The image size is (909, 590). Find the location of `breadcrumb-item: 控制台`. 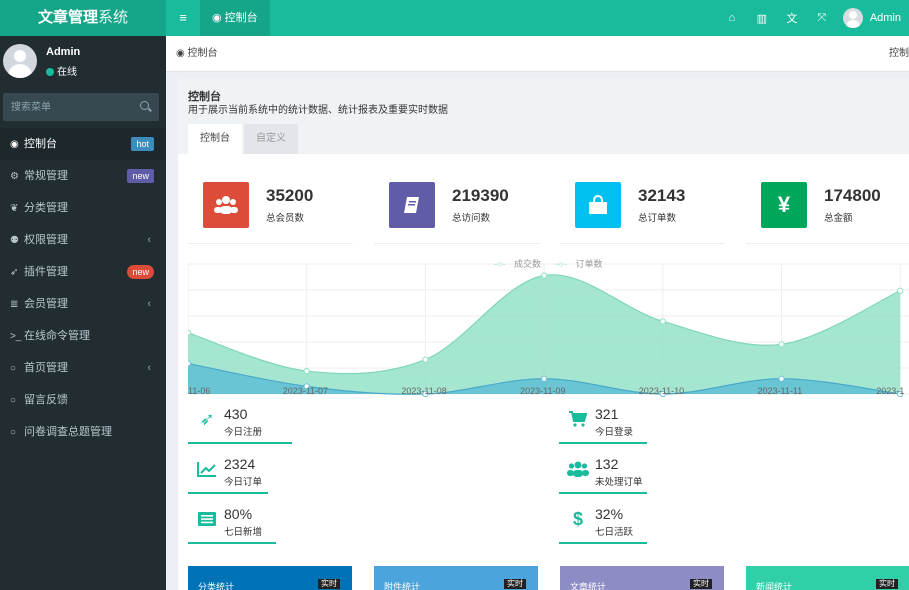

breadcrumb-item: 控制台 is located at coordinates (203, 53).